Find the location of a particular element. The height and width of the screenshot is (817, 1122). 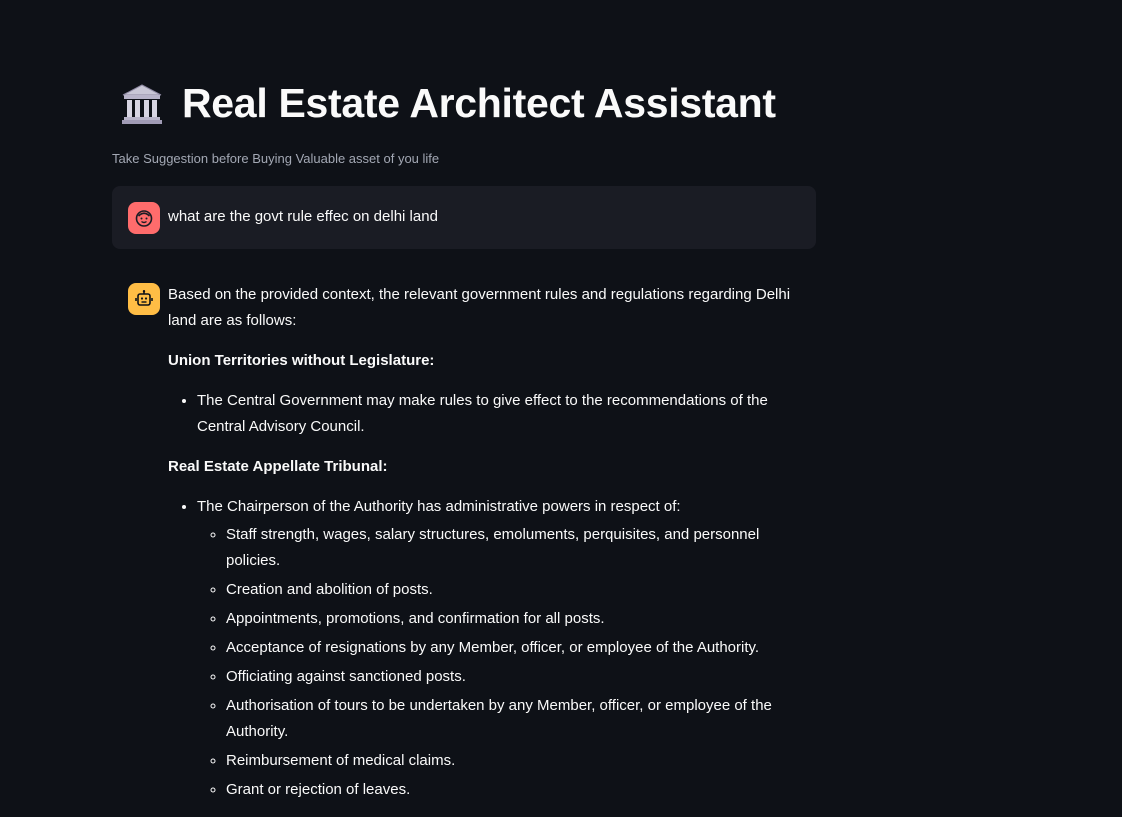

user-face-icon is located at coordinates (144, 218).